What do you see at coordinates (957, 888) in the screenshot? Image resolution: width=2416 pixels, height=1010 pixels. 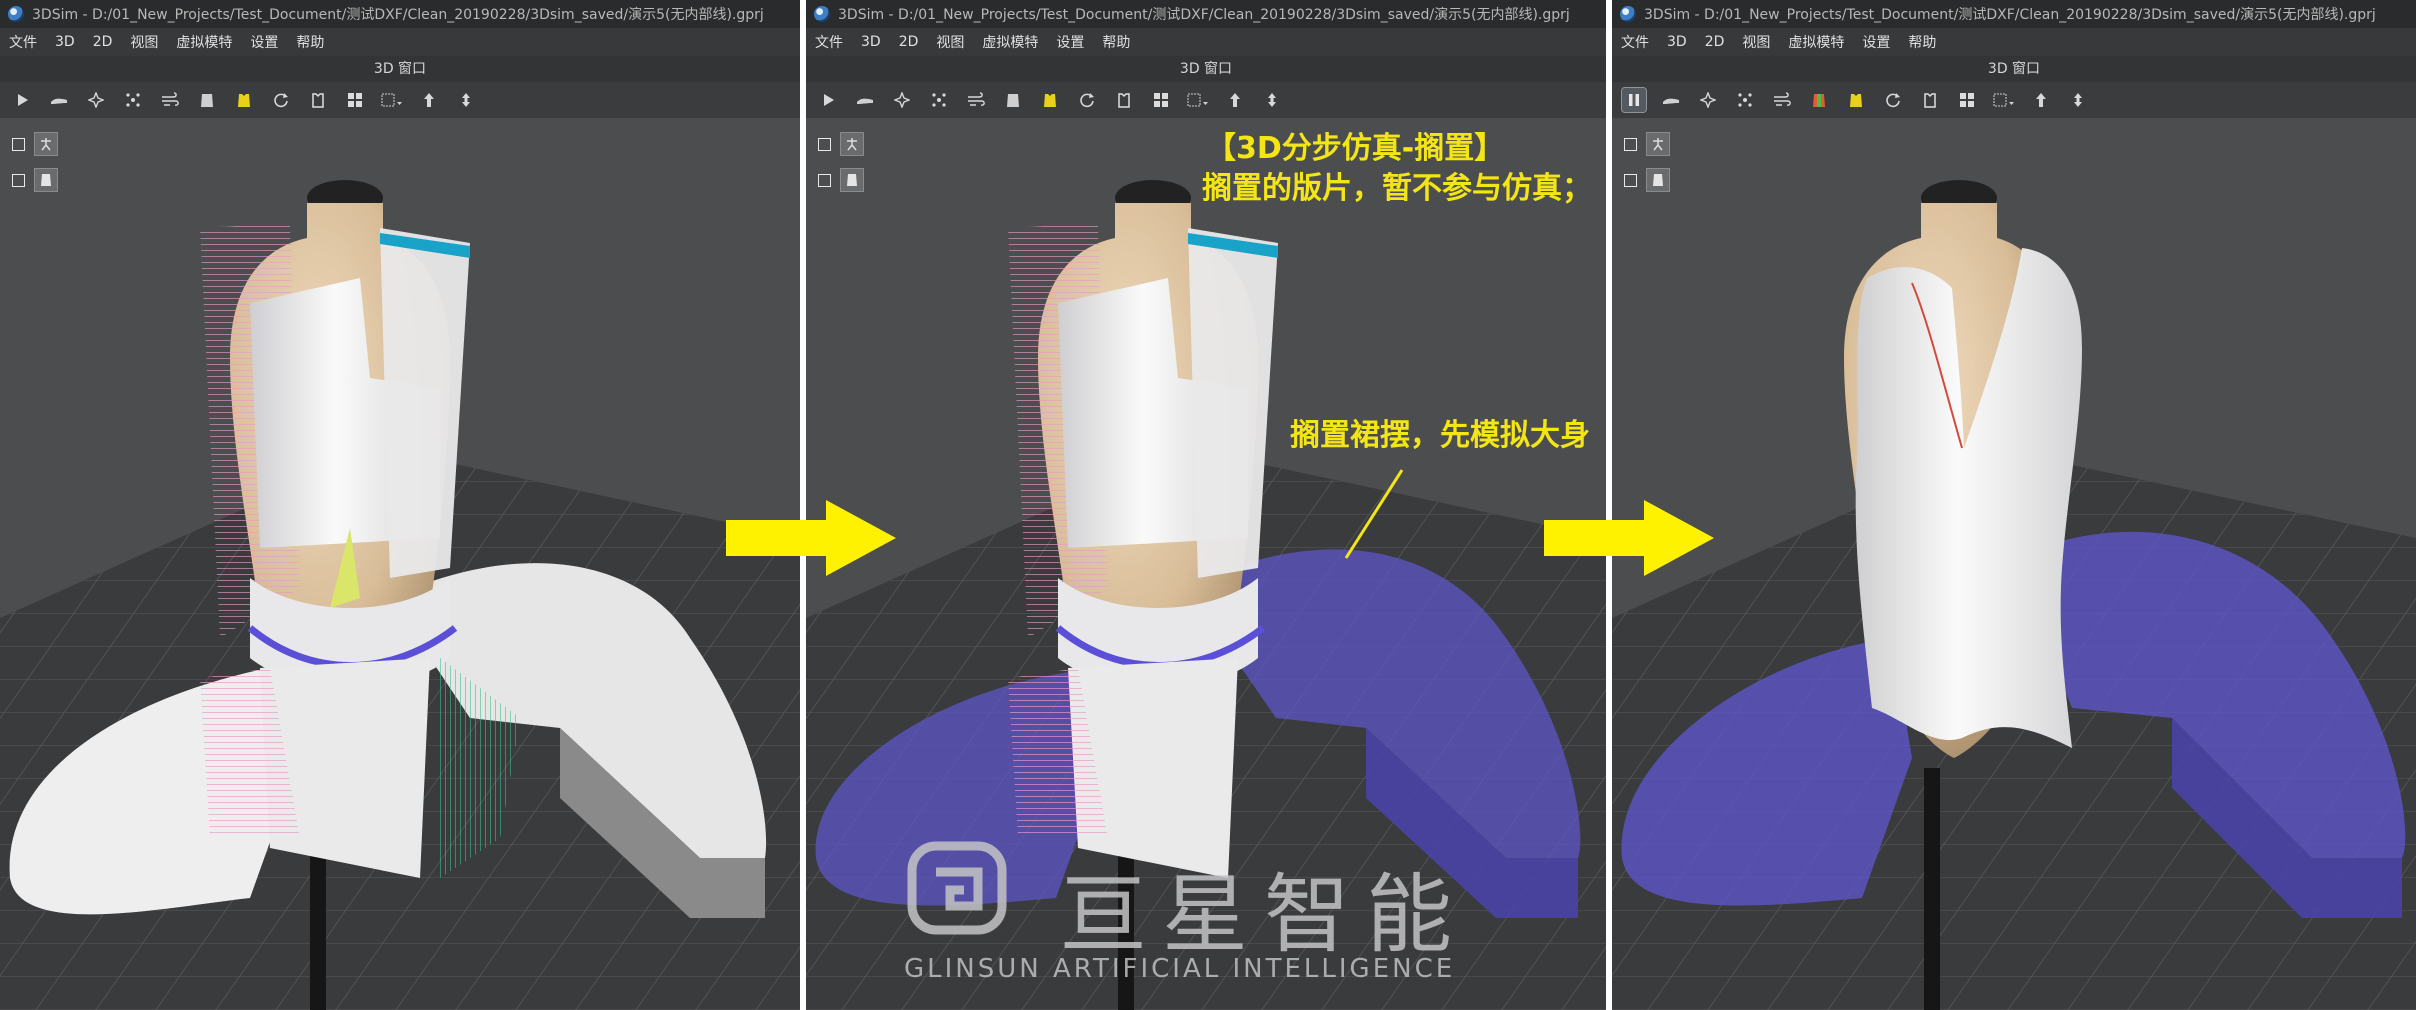 I see `brand-logo-icon` at bounding box center [957, 888].